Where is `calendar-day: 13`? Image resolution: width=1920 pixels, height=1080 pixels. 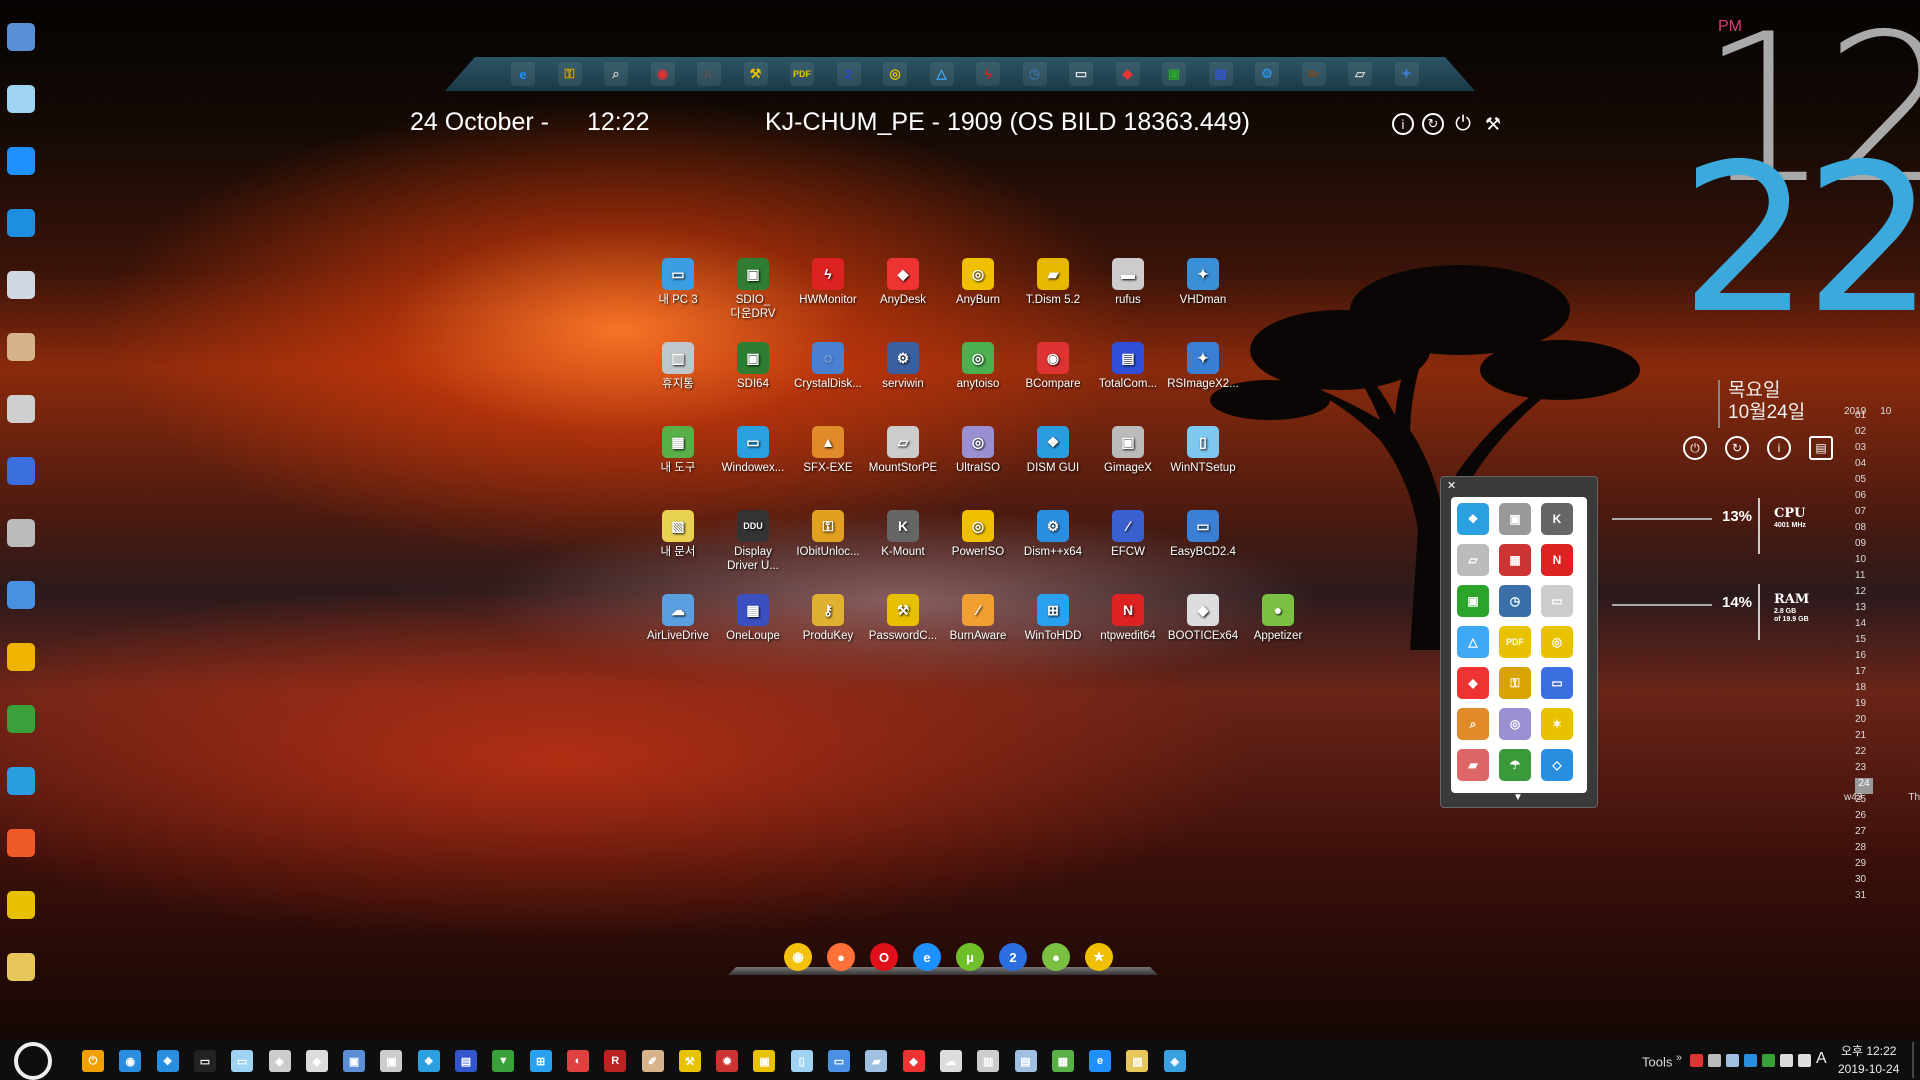 calendar-day: 13 is located at coordinates (1887, 610).